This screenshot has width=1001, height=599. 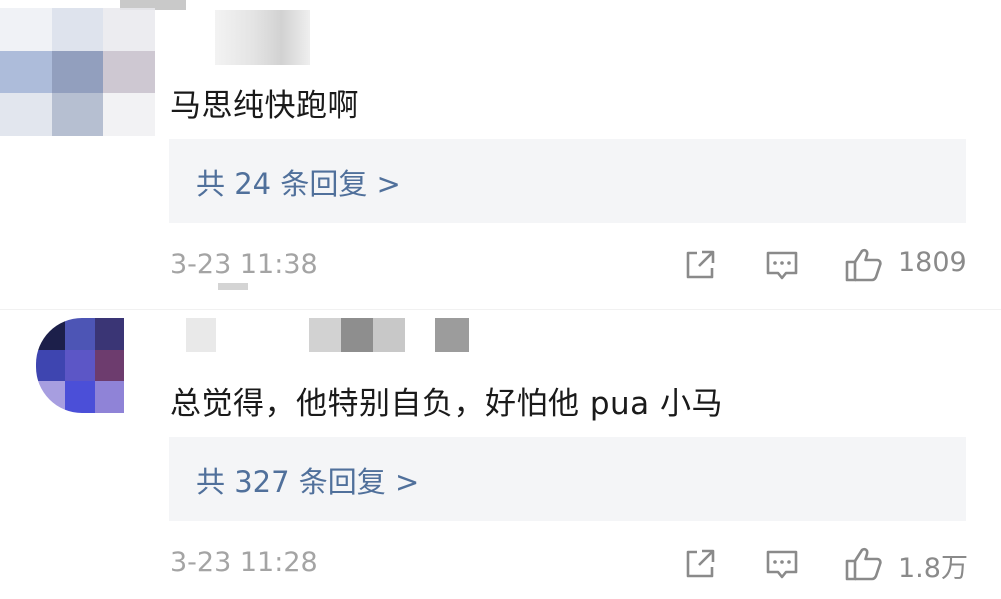 What do you see at coordinates (244, 562) in the screenshot?
I see `comment-timestamp: 3-23 11:28` at bounding box center [244, 562].